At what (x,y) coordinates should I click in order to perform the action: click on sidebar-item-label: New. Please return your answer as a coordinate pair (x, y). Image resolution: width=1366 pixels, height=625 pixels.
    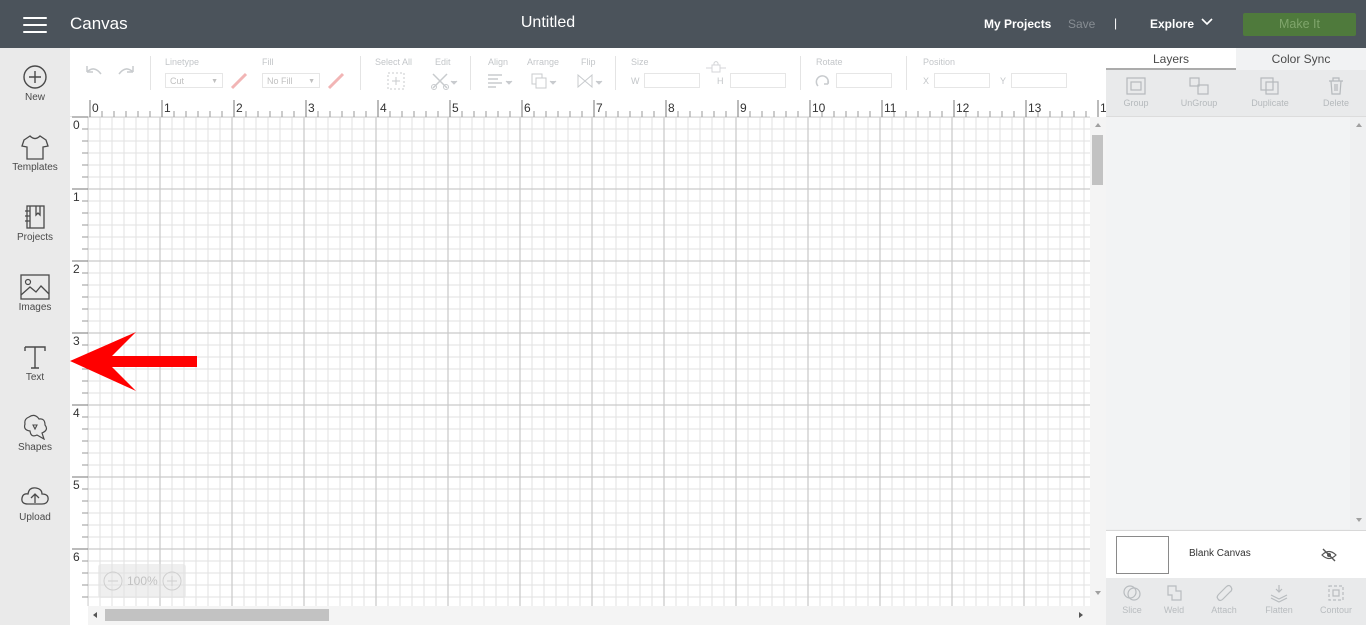
    Looking at the image, I should click on (34, 97).